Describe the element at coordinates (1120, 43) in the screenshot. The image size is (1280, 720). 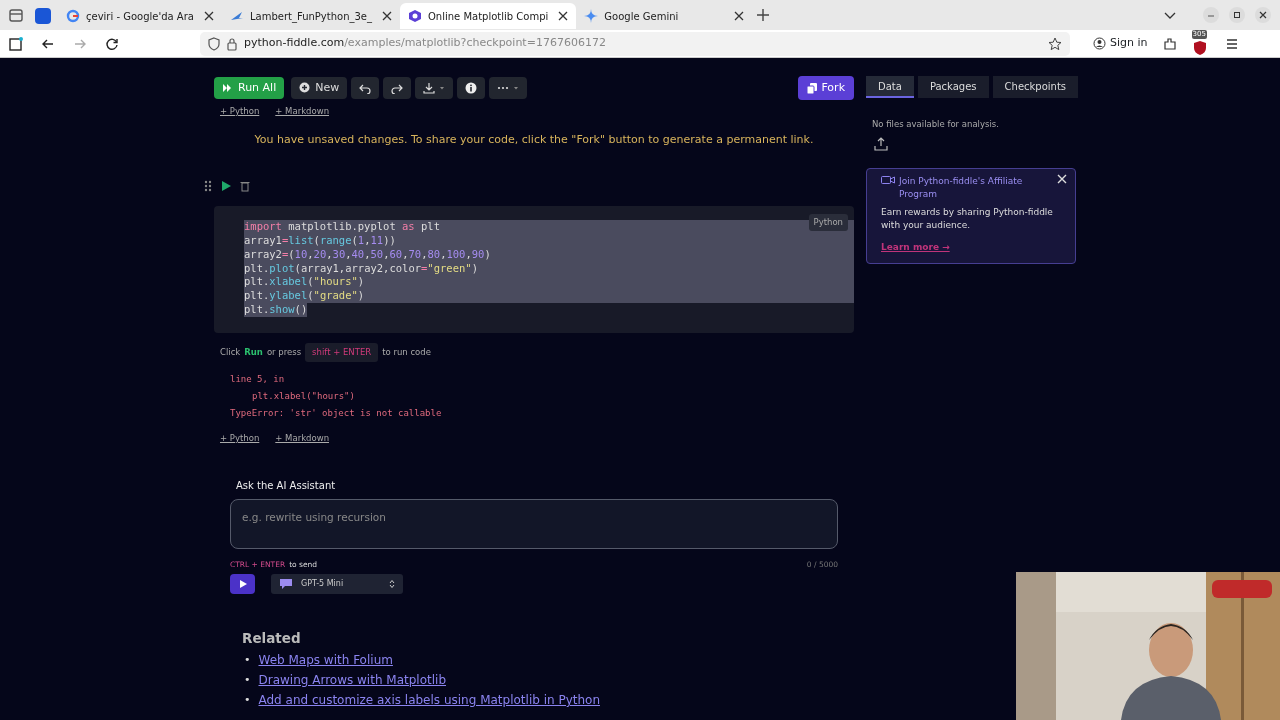
I see `sign-in-button: Sign in` at that location.